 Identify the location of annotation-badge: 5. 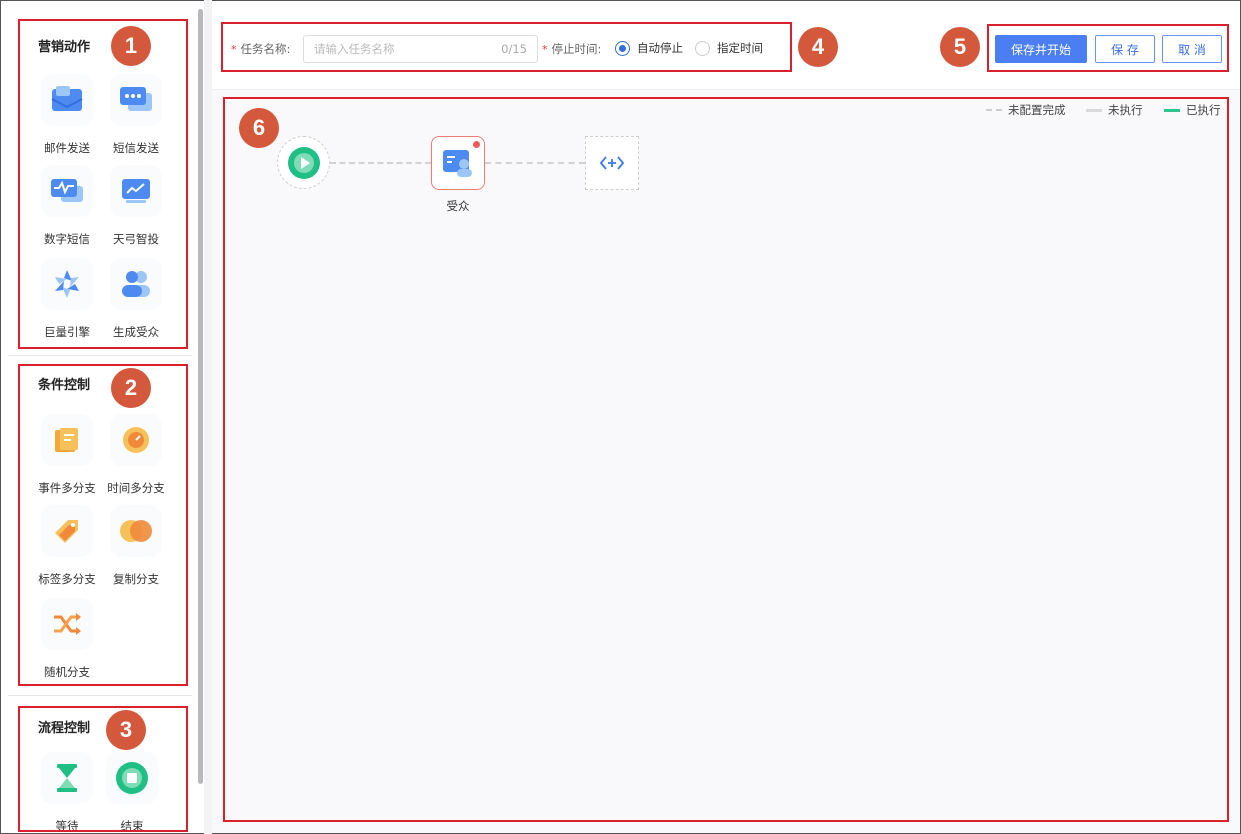
(960, 47).